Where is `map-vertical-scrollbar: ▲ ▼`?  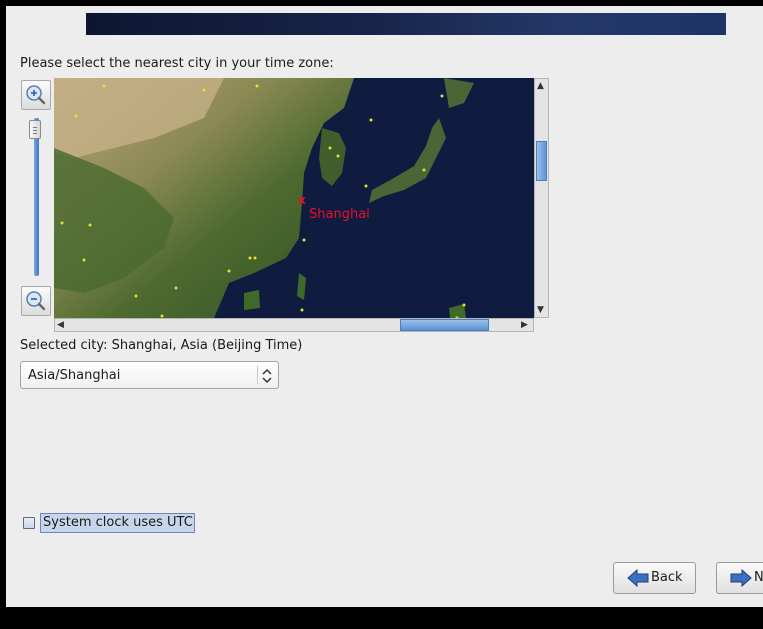 map-vertical-scrollbar: ▲ ▼ is located at coordinates (541, 198).